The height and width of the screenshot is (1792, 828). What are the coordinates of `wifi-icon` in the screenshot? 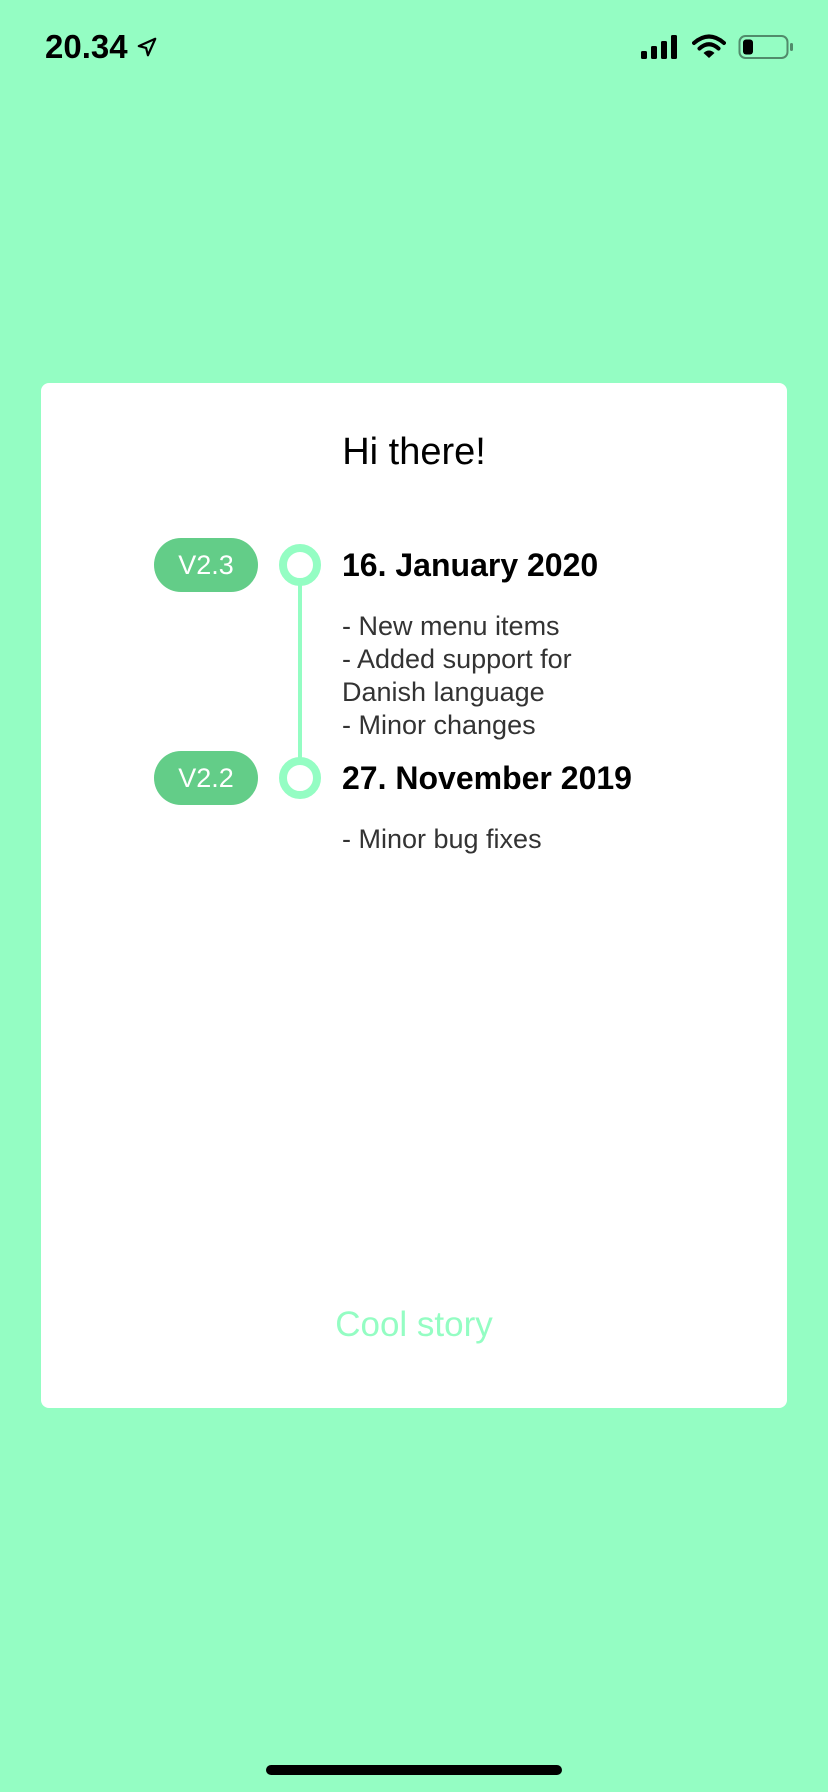 It's located at (709, 46).